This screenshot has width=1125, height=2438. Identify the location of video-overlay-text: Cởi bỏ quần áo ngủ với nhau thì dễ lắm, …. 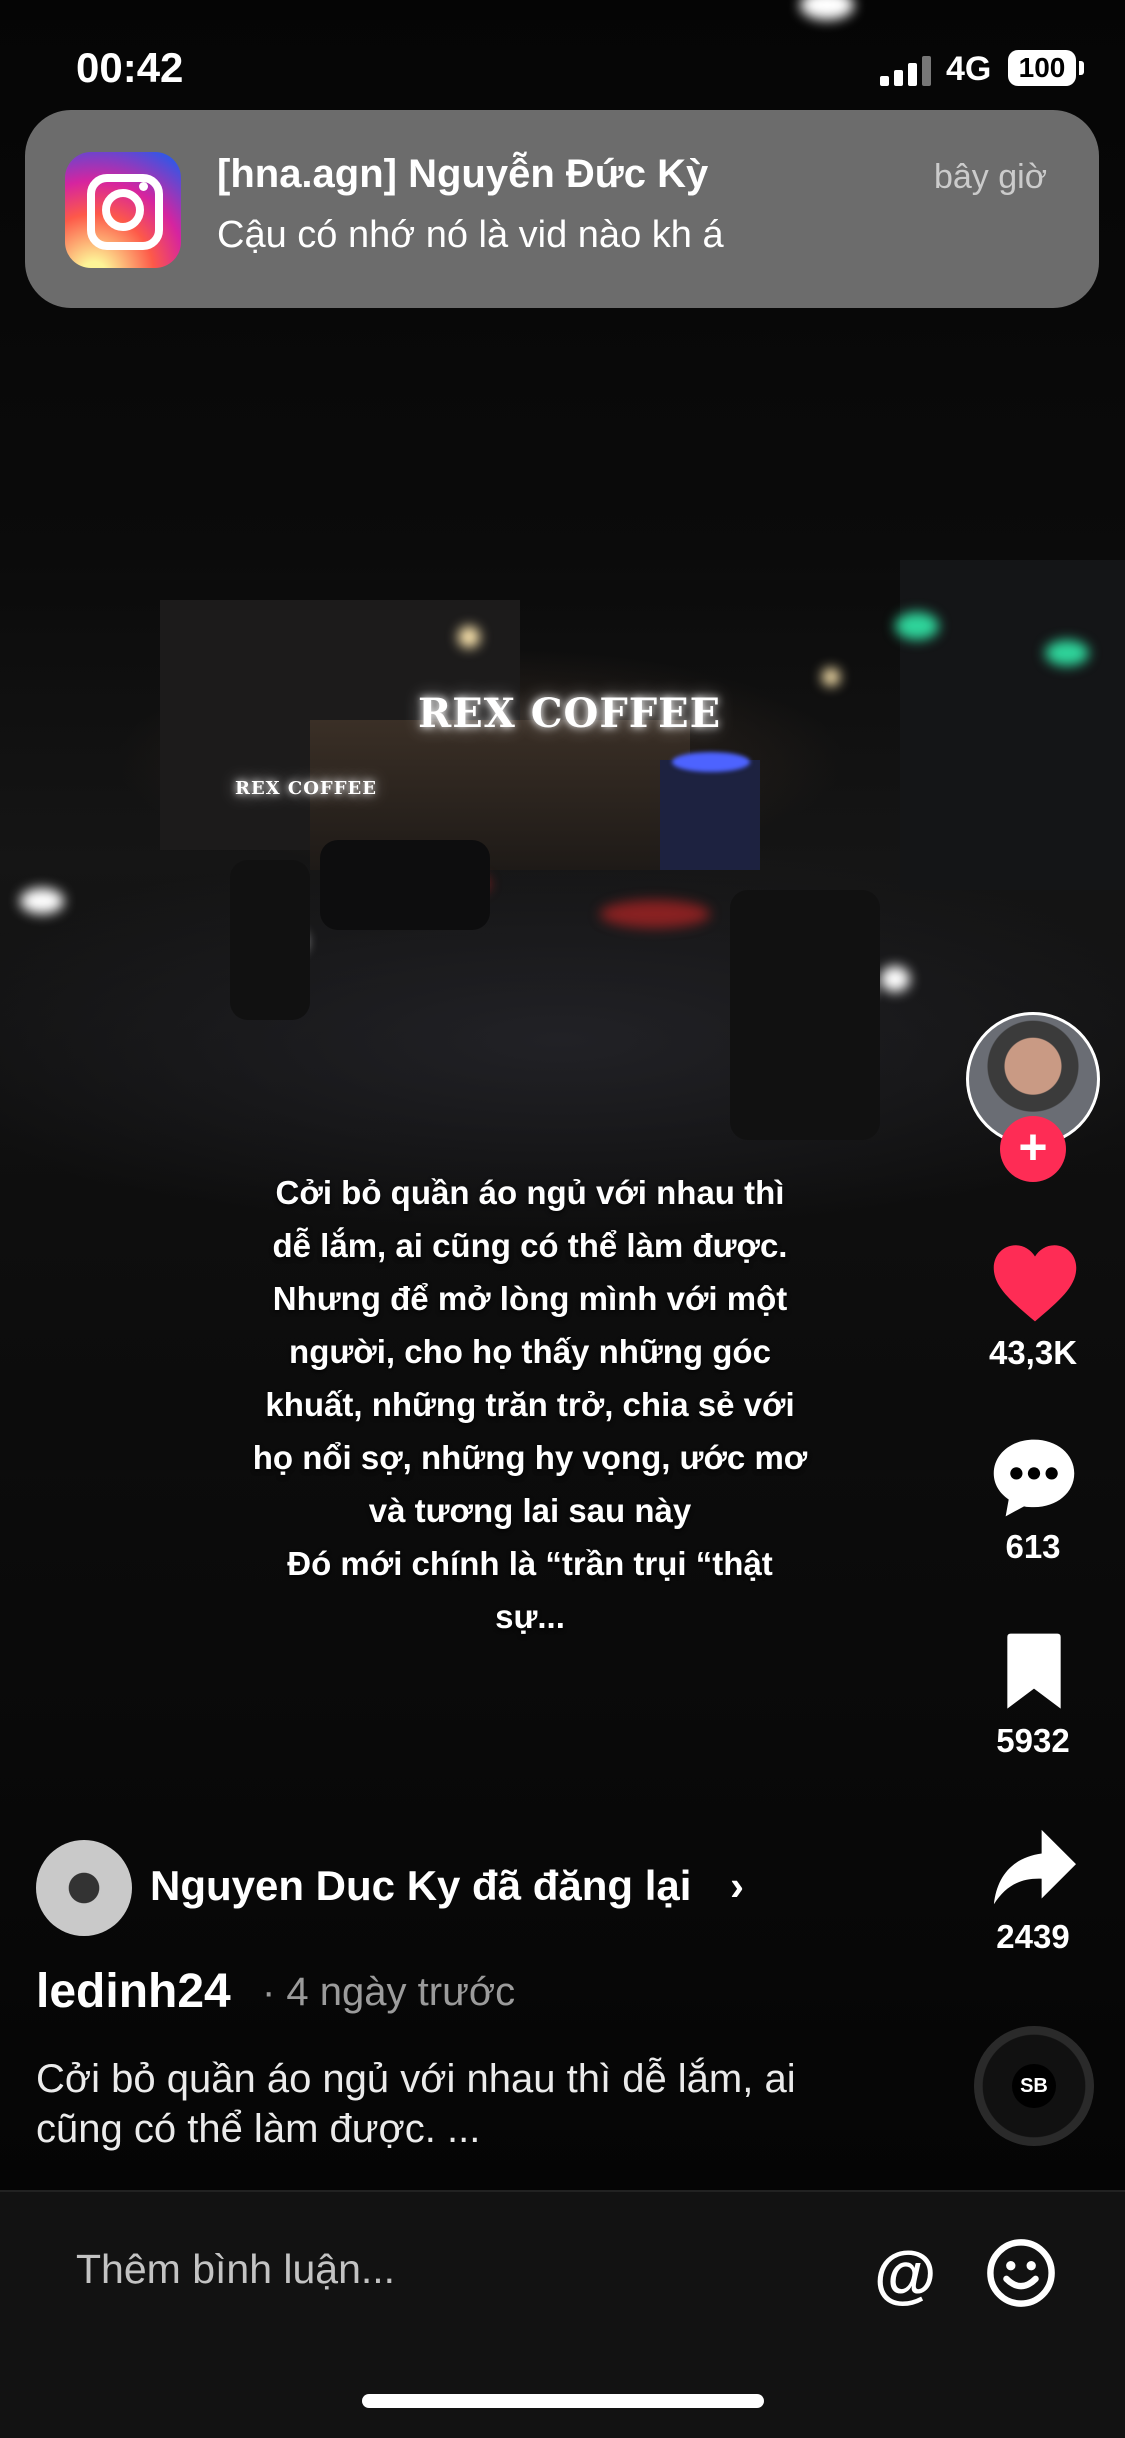
(530, 1404).